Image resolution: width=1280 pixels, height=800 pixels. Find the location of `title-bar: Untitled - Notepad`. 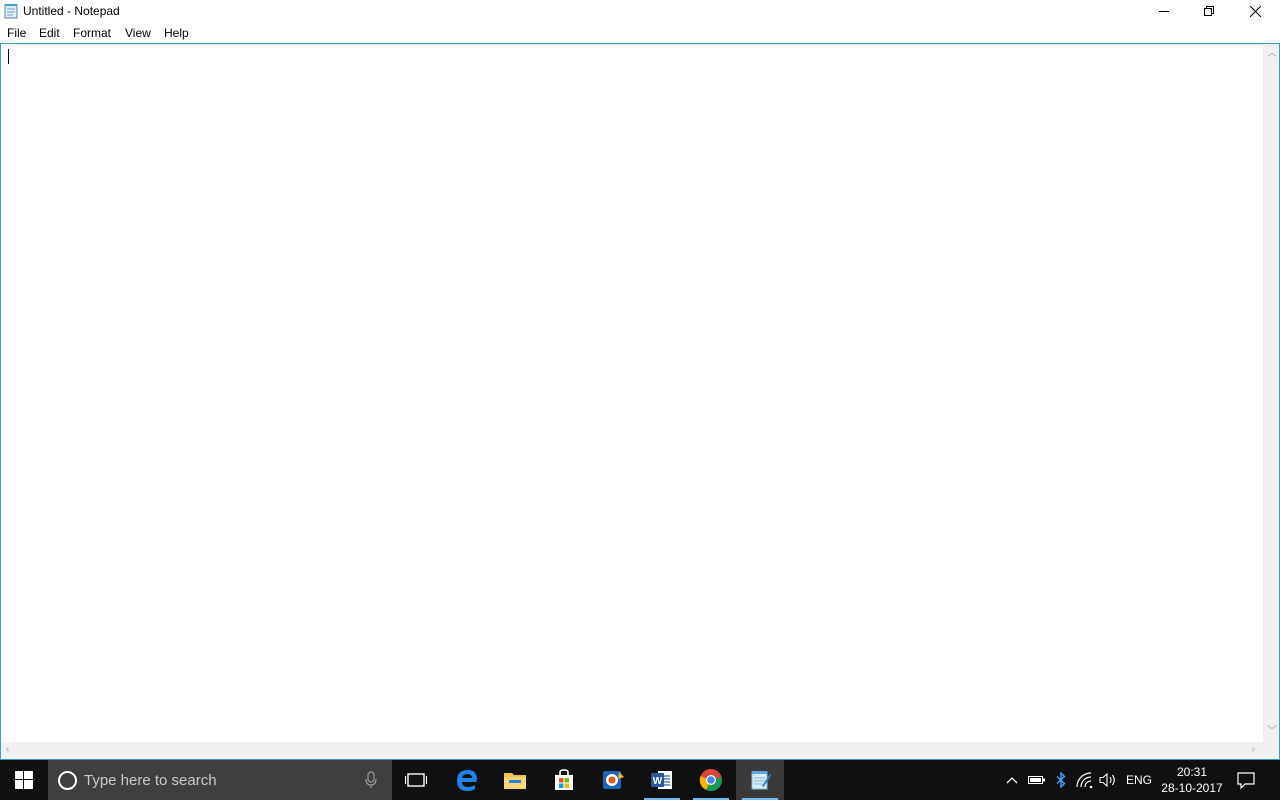

title-bar: Untitled - Notepad is located at coordinates (640, 11).